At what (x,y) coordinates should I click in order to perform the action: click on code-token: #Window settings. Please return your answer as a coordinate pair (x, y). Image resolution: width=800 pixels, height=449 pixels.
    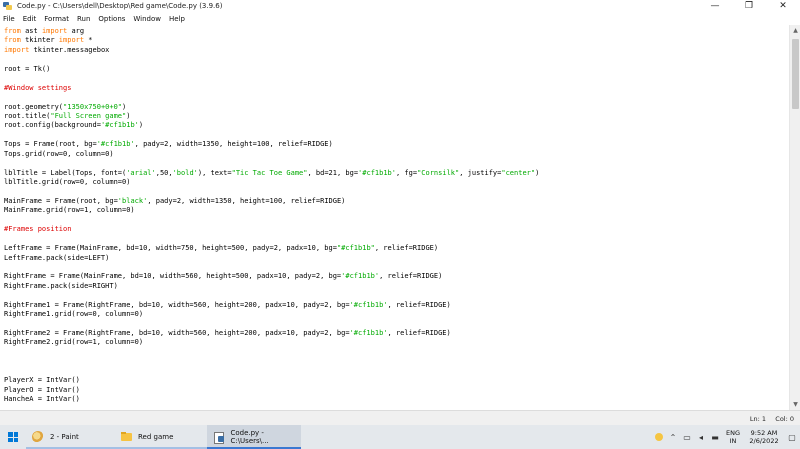
    Looking at the image, I should click on (38, 87).